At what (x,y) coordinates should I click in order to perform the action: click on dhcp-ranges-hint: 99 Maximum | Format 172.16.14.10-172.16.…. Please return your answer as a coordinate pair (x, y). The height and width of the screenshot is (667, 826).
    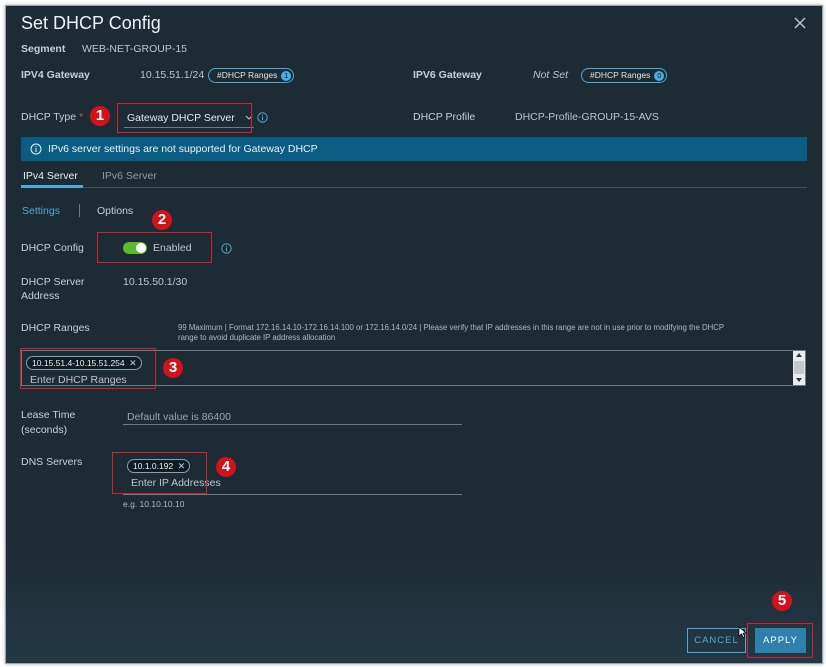
    Looking at the image, I should click on (493, 333).